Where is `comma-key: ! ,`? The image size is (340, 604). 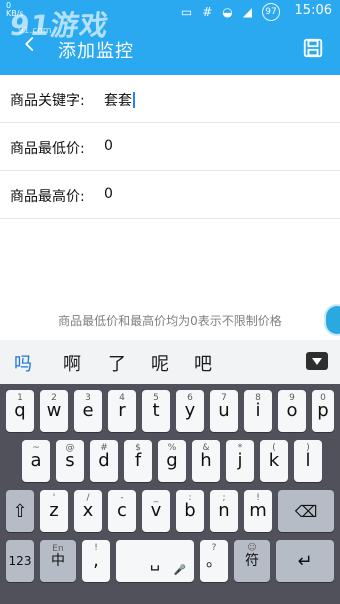 comma-key: ! , is located at coordinates (96, 561).